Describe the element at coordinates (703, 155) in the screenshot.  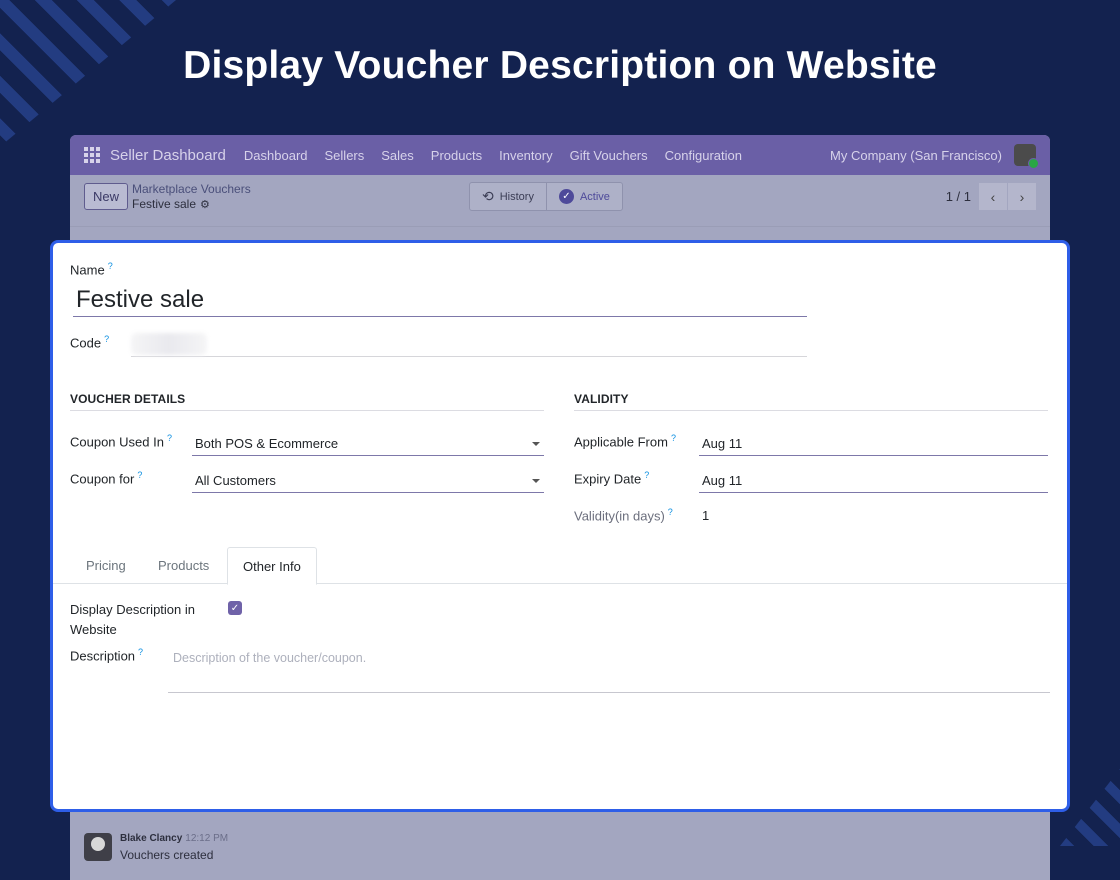
I see `nav-item-configuration: Configuration` at that location.